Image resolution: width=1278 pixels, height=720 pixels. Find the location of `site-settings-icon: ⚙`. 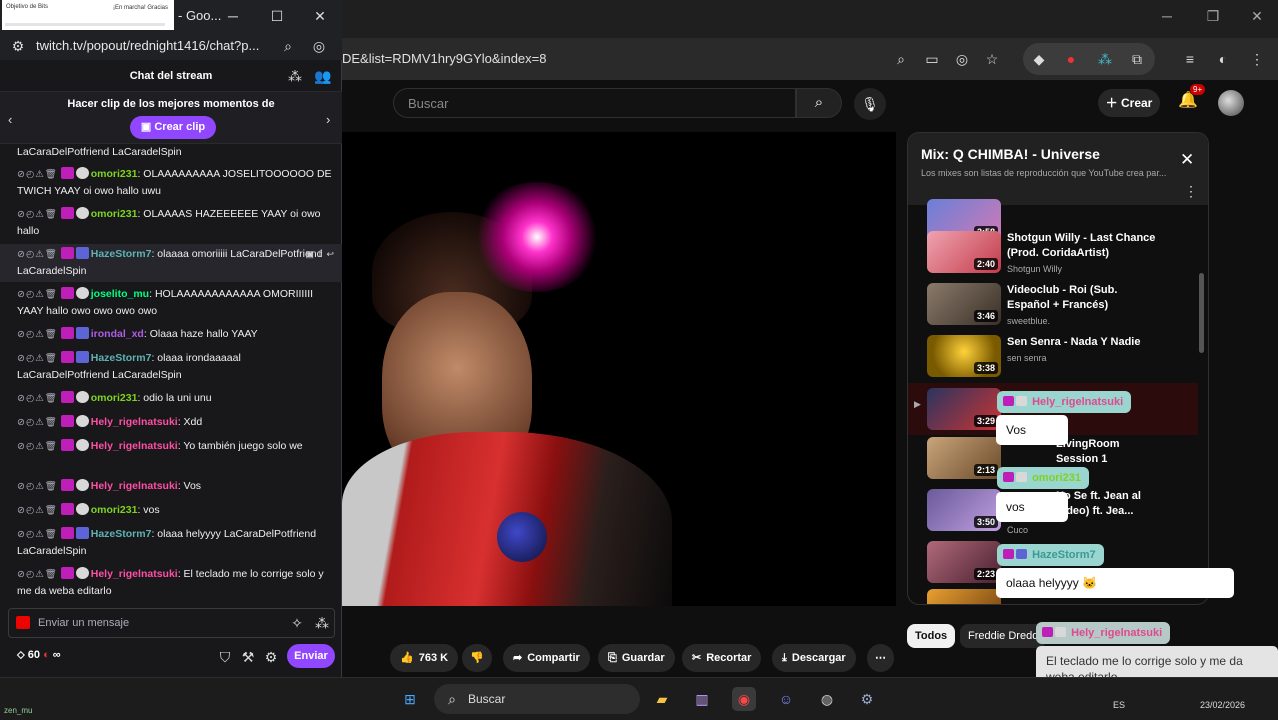

site-settings-icon: ⚙ is located at coordinates (18, 46).